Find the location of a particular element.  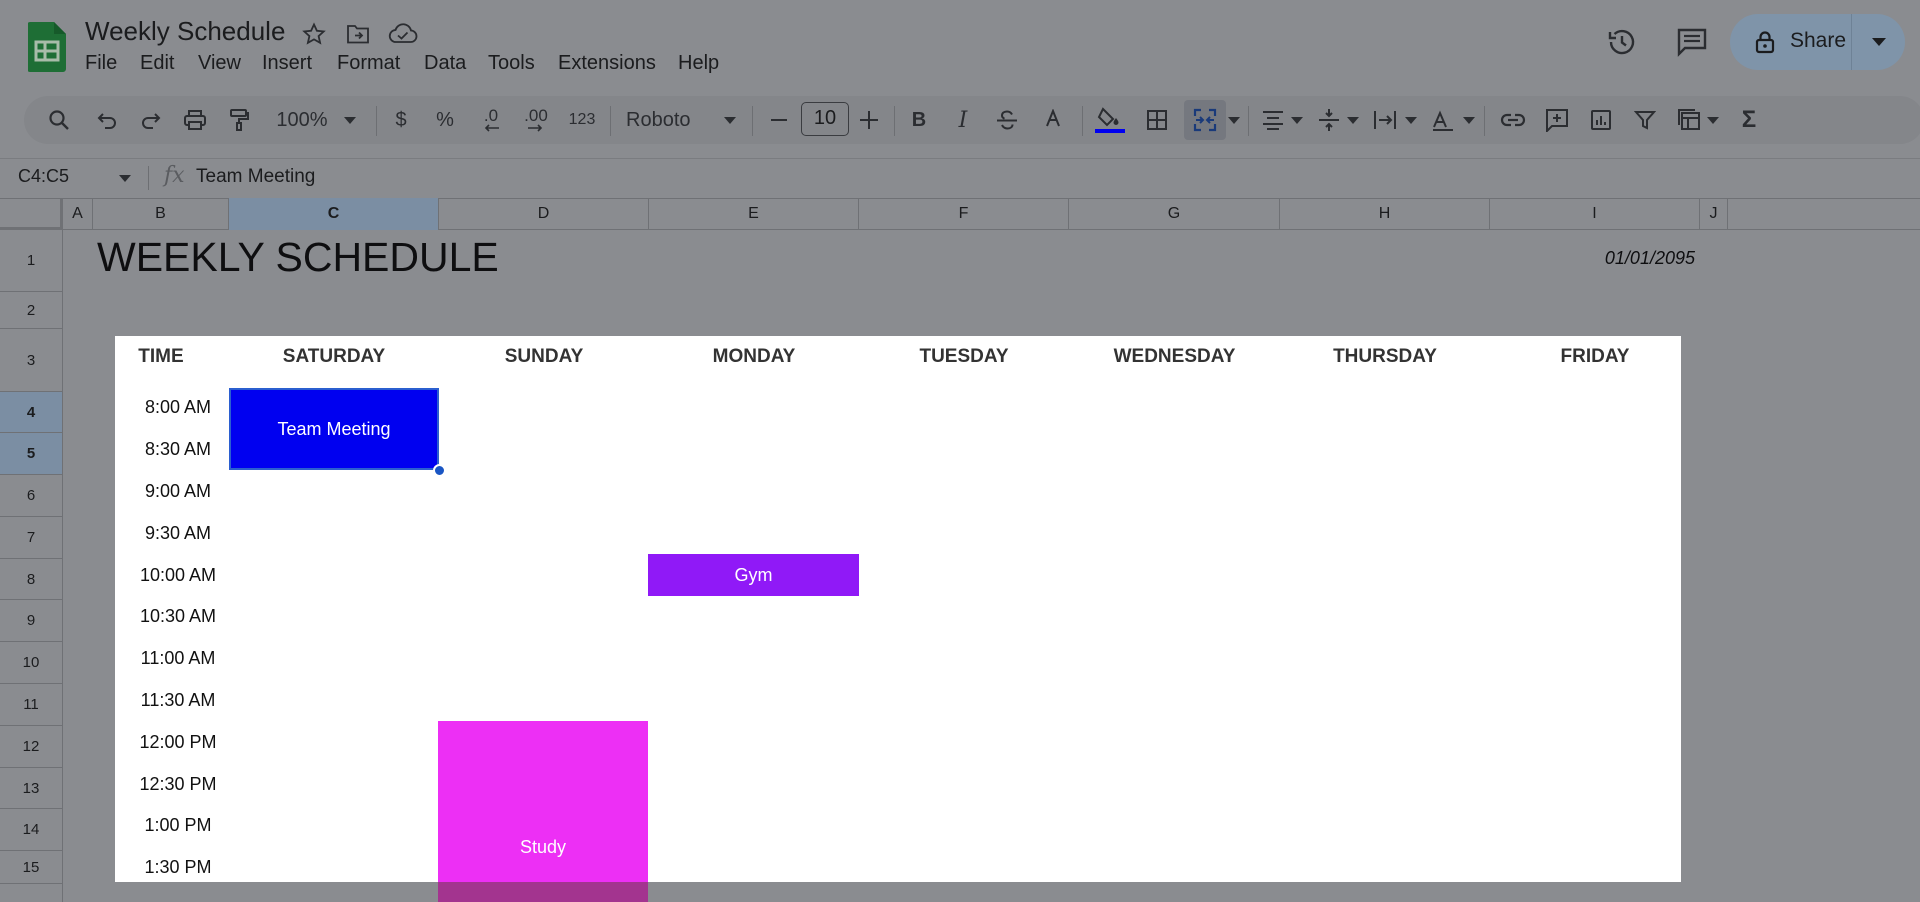

vertical-align-dropdown-icon is located at coordinates (1353, 120).